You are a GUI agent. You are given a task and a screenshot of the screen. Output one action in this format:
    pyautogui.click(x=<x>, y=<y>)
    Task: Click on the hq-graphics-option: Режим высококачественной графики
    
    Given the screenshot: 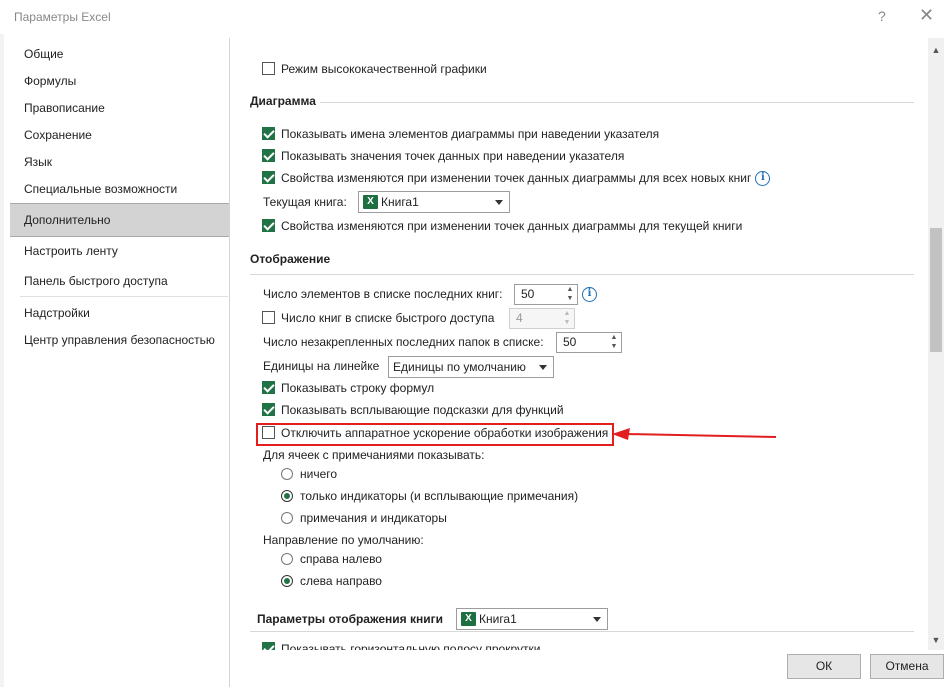 What is the action you would take?
    pyautogui.click(x=374, y=69)
    